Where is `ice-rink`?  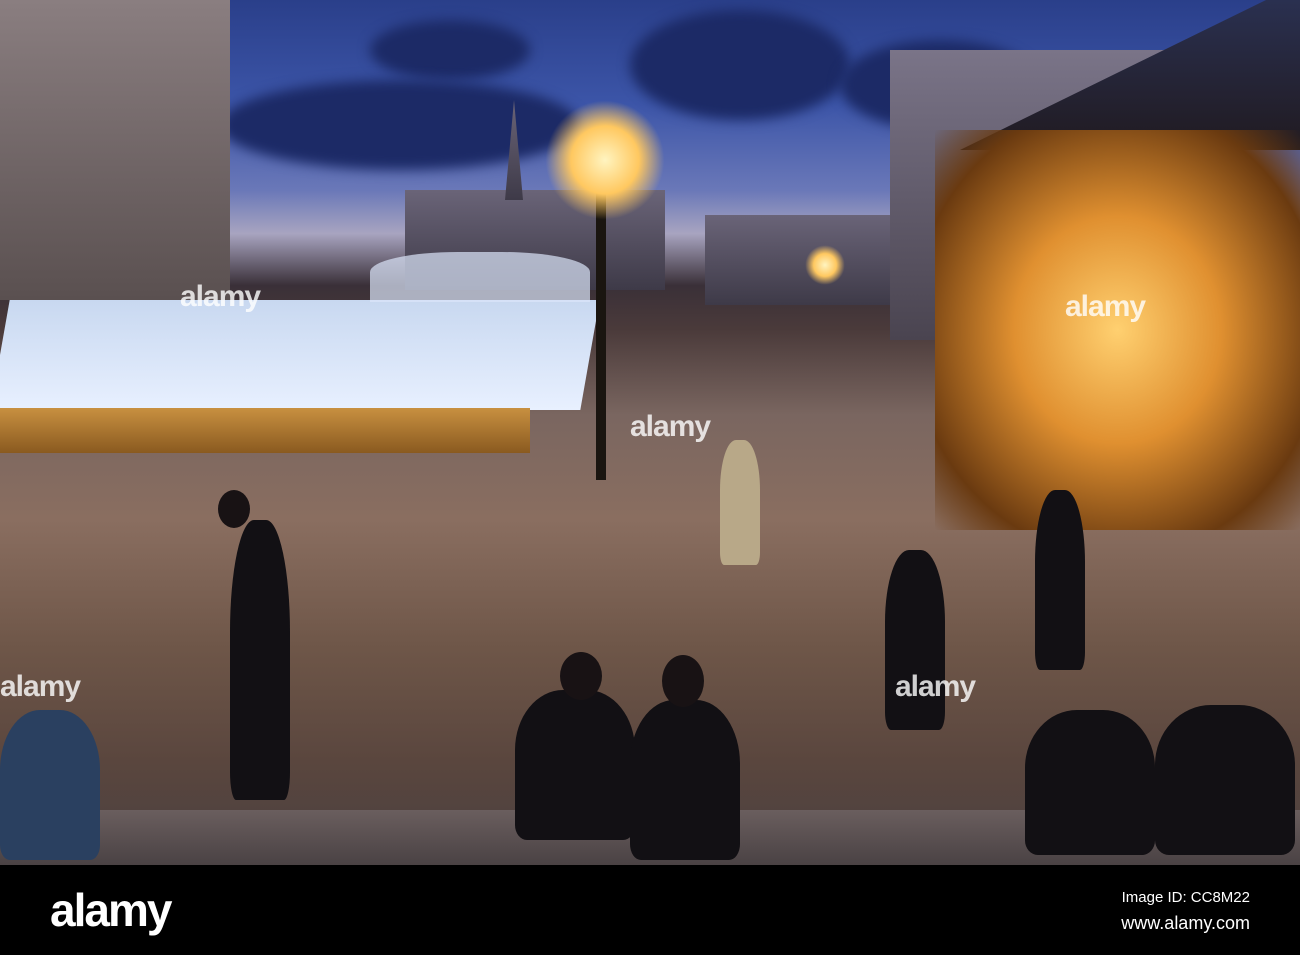
ice-rink is located at coordinates (300, 355).